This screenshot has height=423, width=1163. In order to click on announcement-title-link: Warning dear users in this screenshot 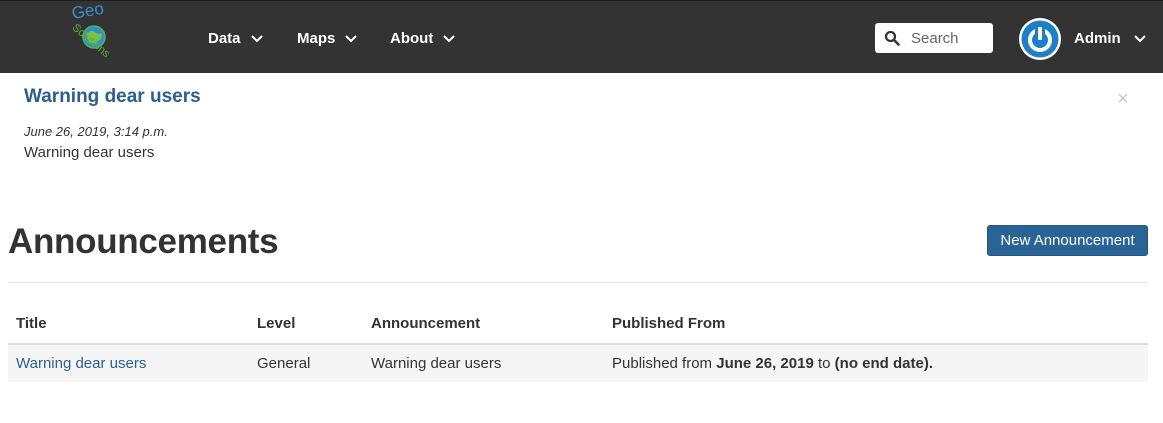, I will do `click(81, 363)`.